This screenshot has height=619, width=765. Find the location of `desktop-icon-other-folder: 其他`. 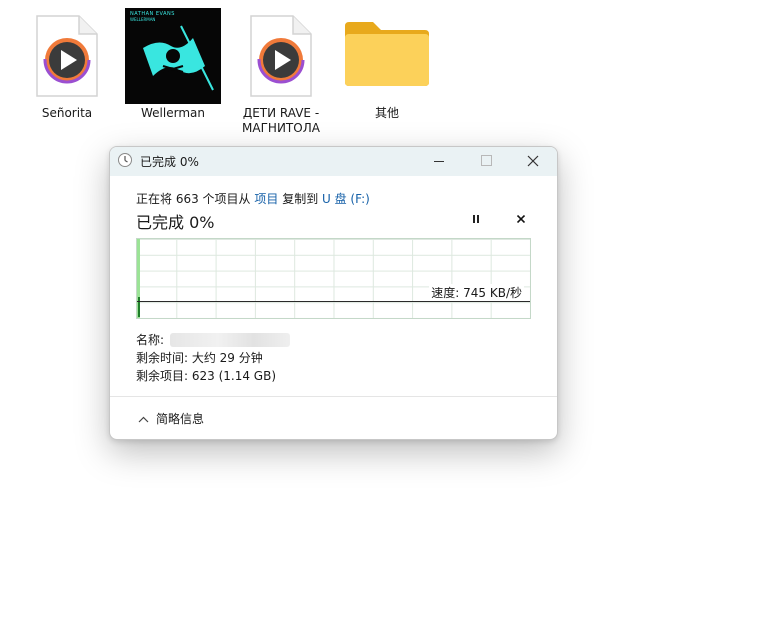

desktop-icon-other-folder: 其他 is located at coordinates (387, 63).